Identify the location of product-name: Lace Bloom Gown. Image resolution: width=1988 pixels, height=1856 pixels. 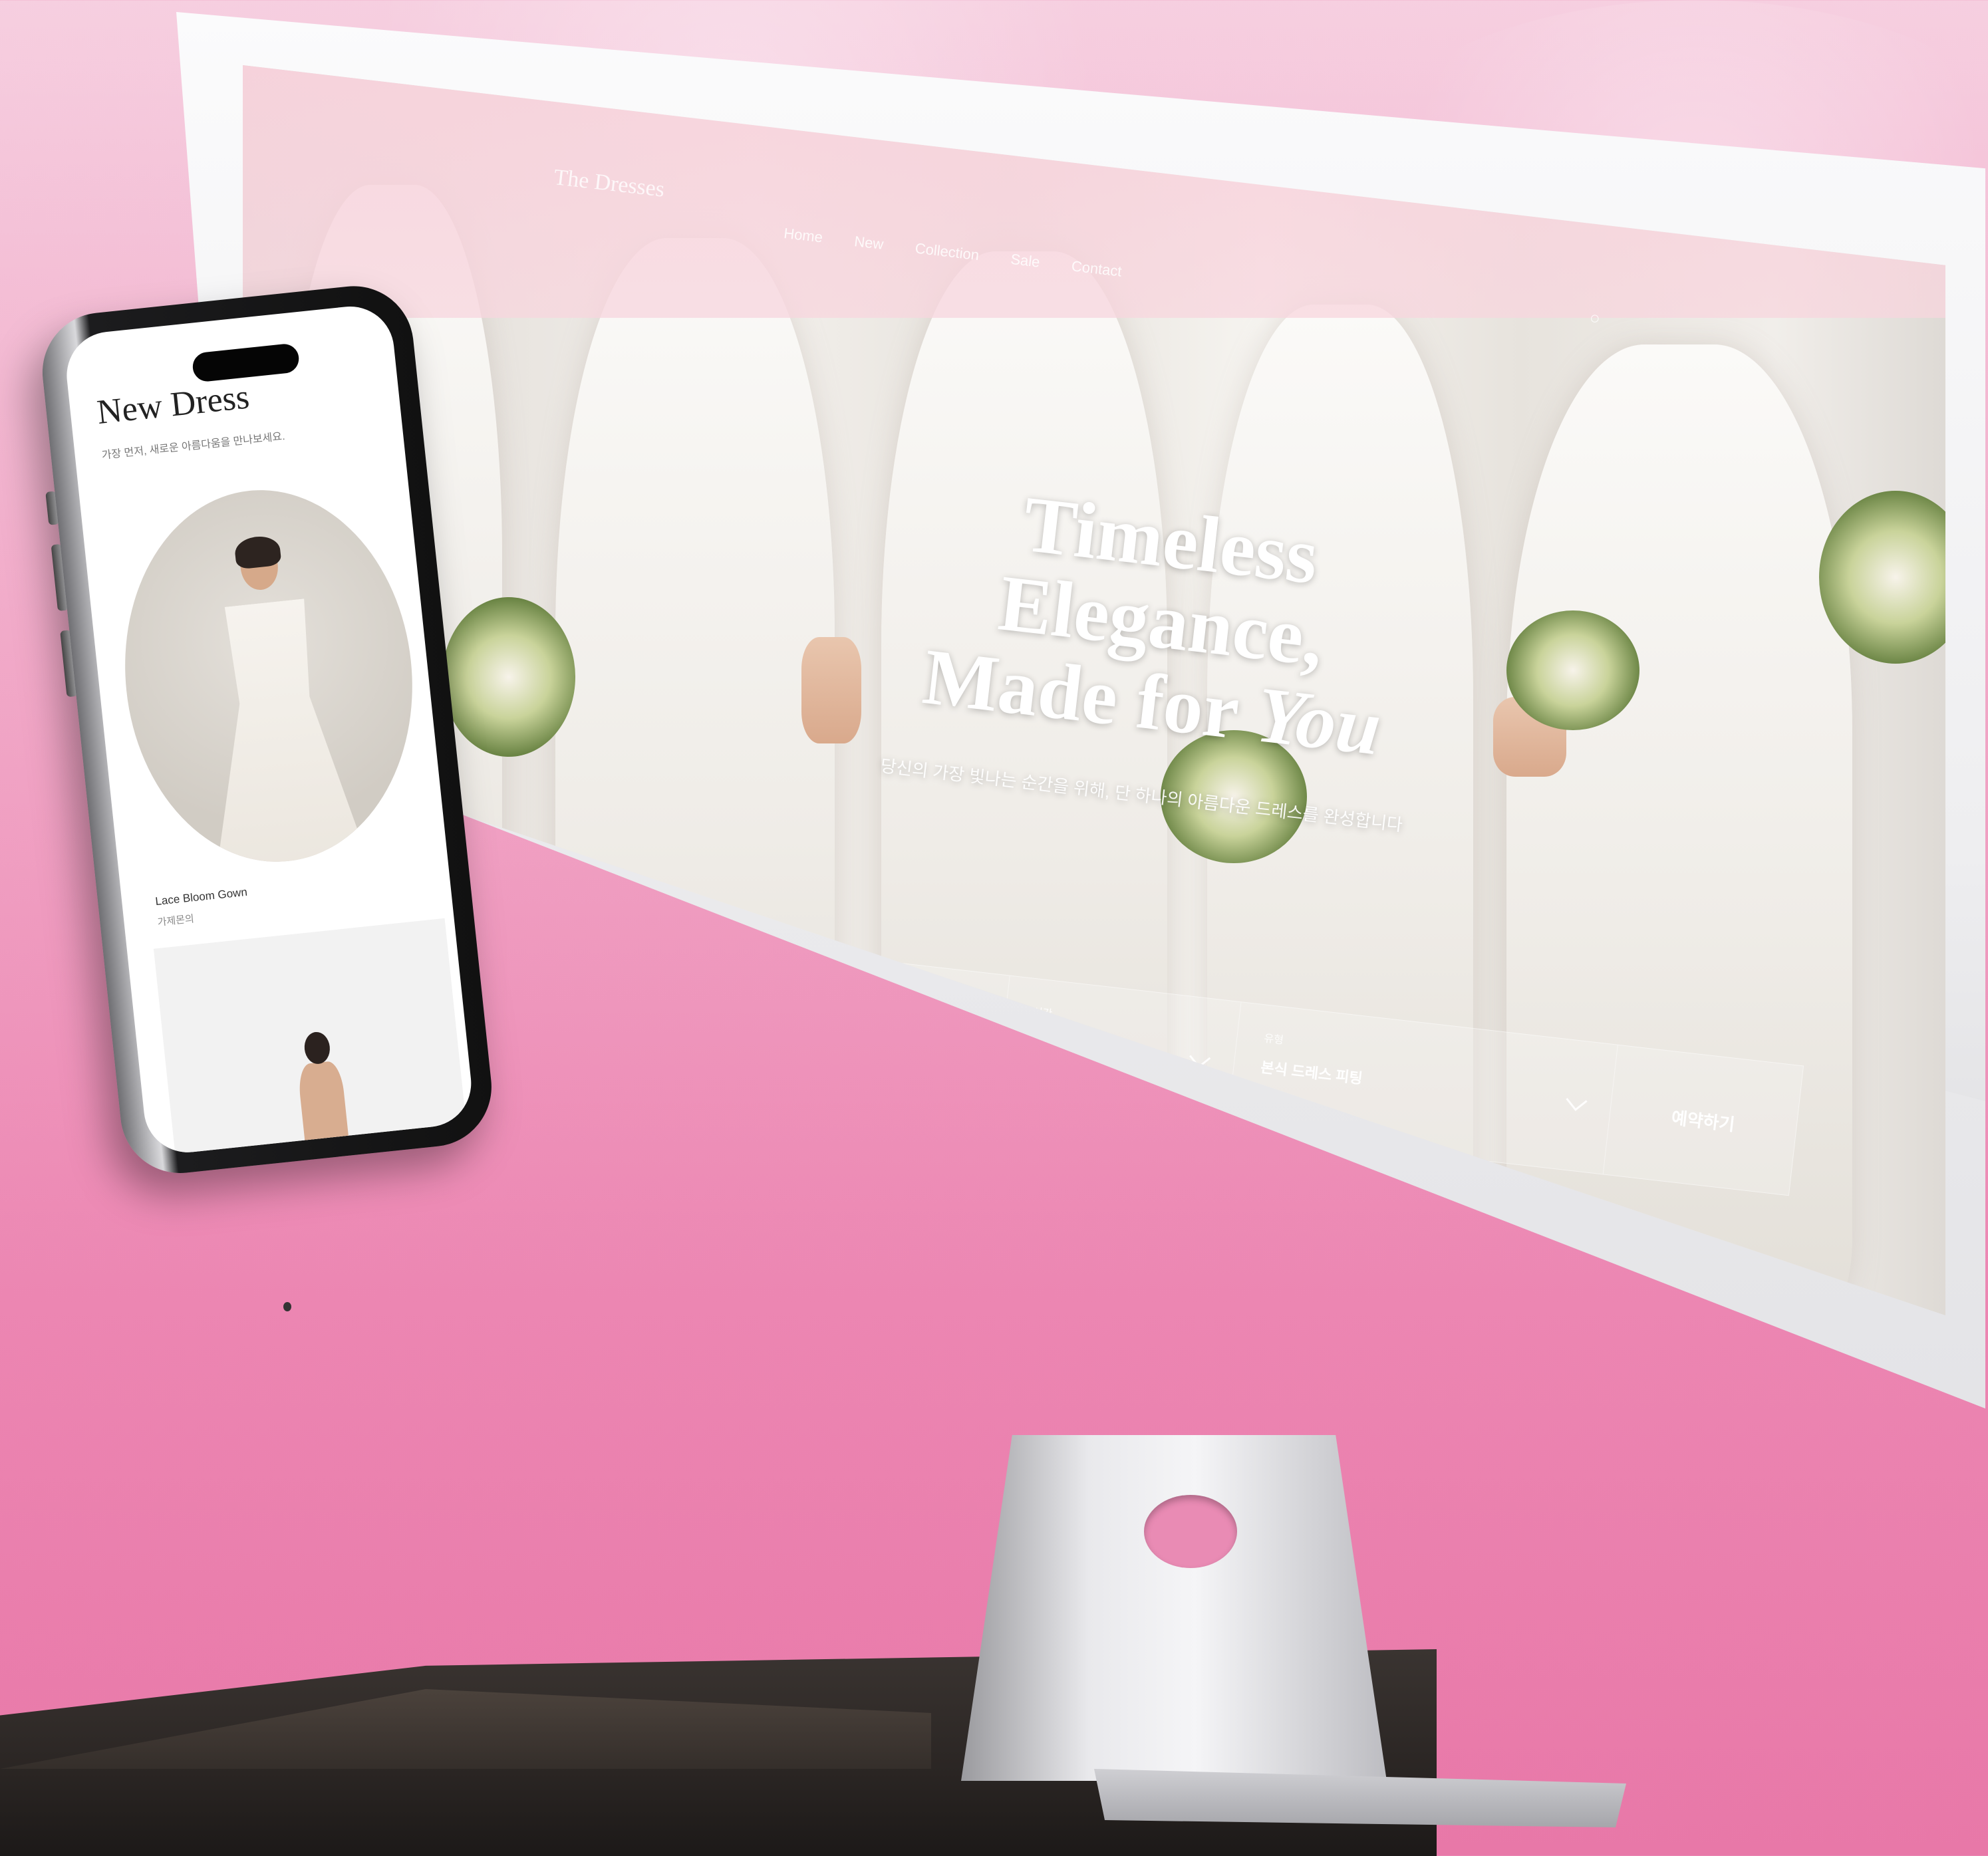
(202, 897).